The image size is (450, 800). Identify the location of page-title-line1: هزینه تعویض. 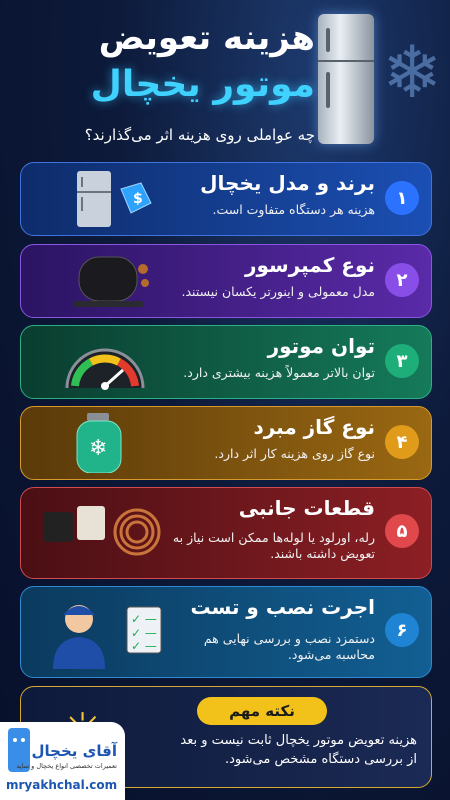
(206, 38).